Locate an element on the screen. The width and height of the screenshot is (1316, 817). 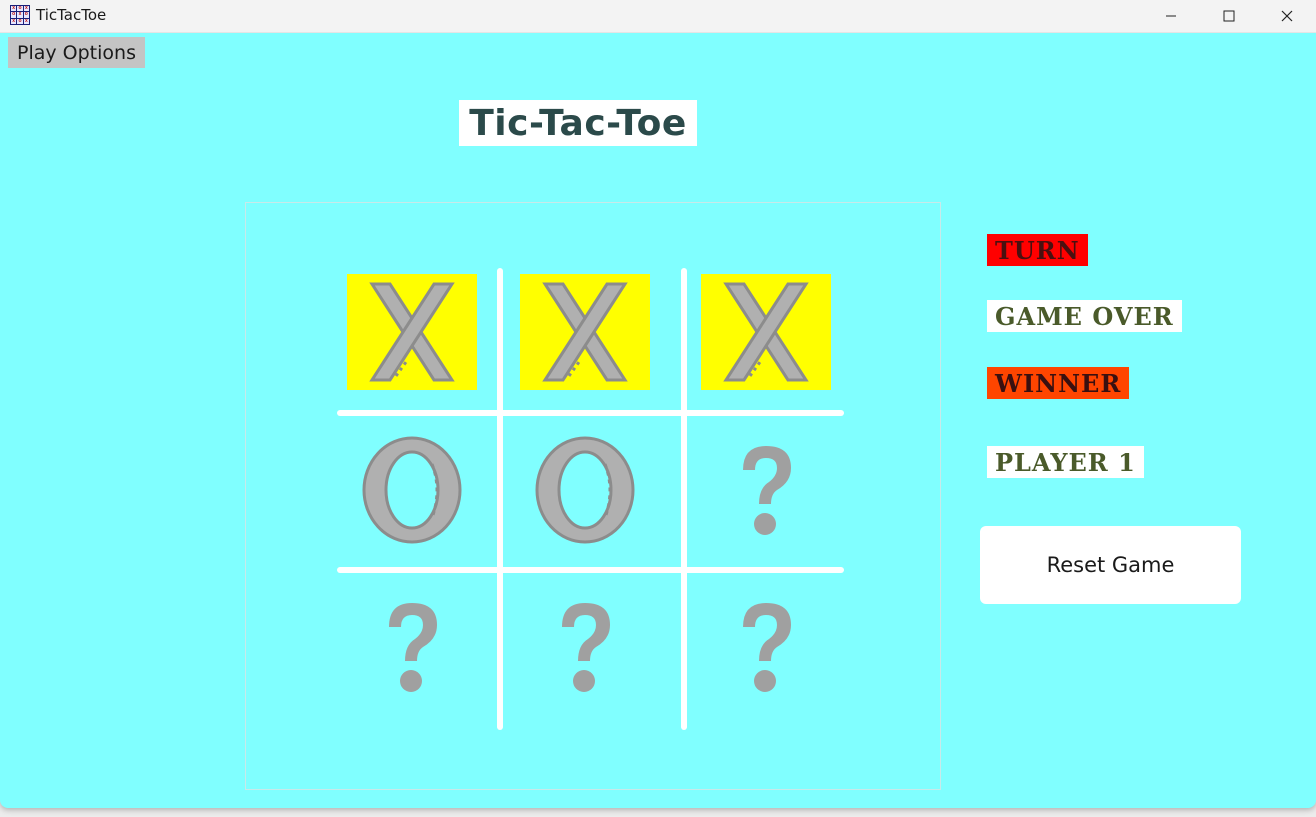
minimize-button is located at coordinates (1171, 16).